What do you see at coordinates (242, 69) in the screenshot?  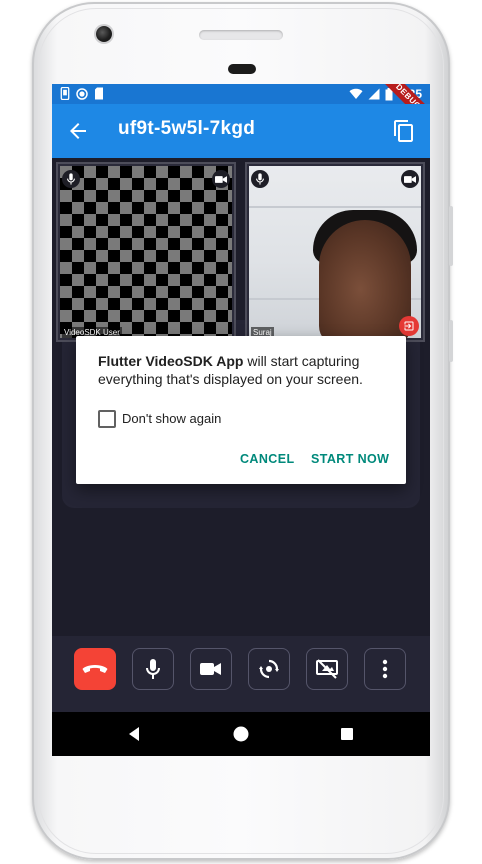 I see `phone-earpiece` at bounding box center [242, 69].